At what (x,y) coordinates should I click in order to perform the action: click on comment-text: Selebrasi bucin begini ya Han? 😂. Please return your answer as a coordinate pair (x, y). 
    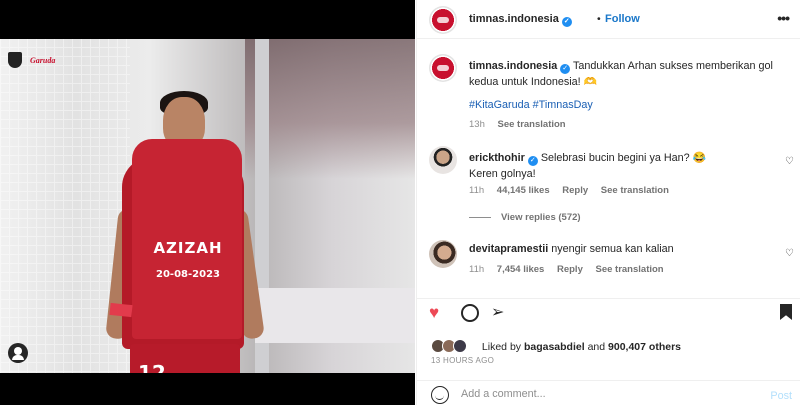
    Looking at the image, I should click on (623, 158).